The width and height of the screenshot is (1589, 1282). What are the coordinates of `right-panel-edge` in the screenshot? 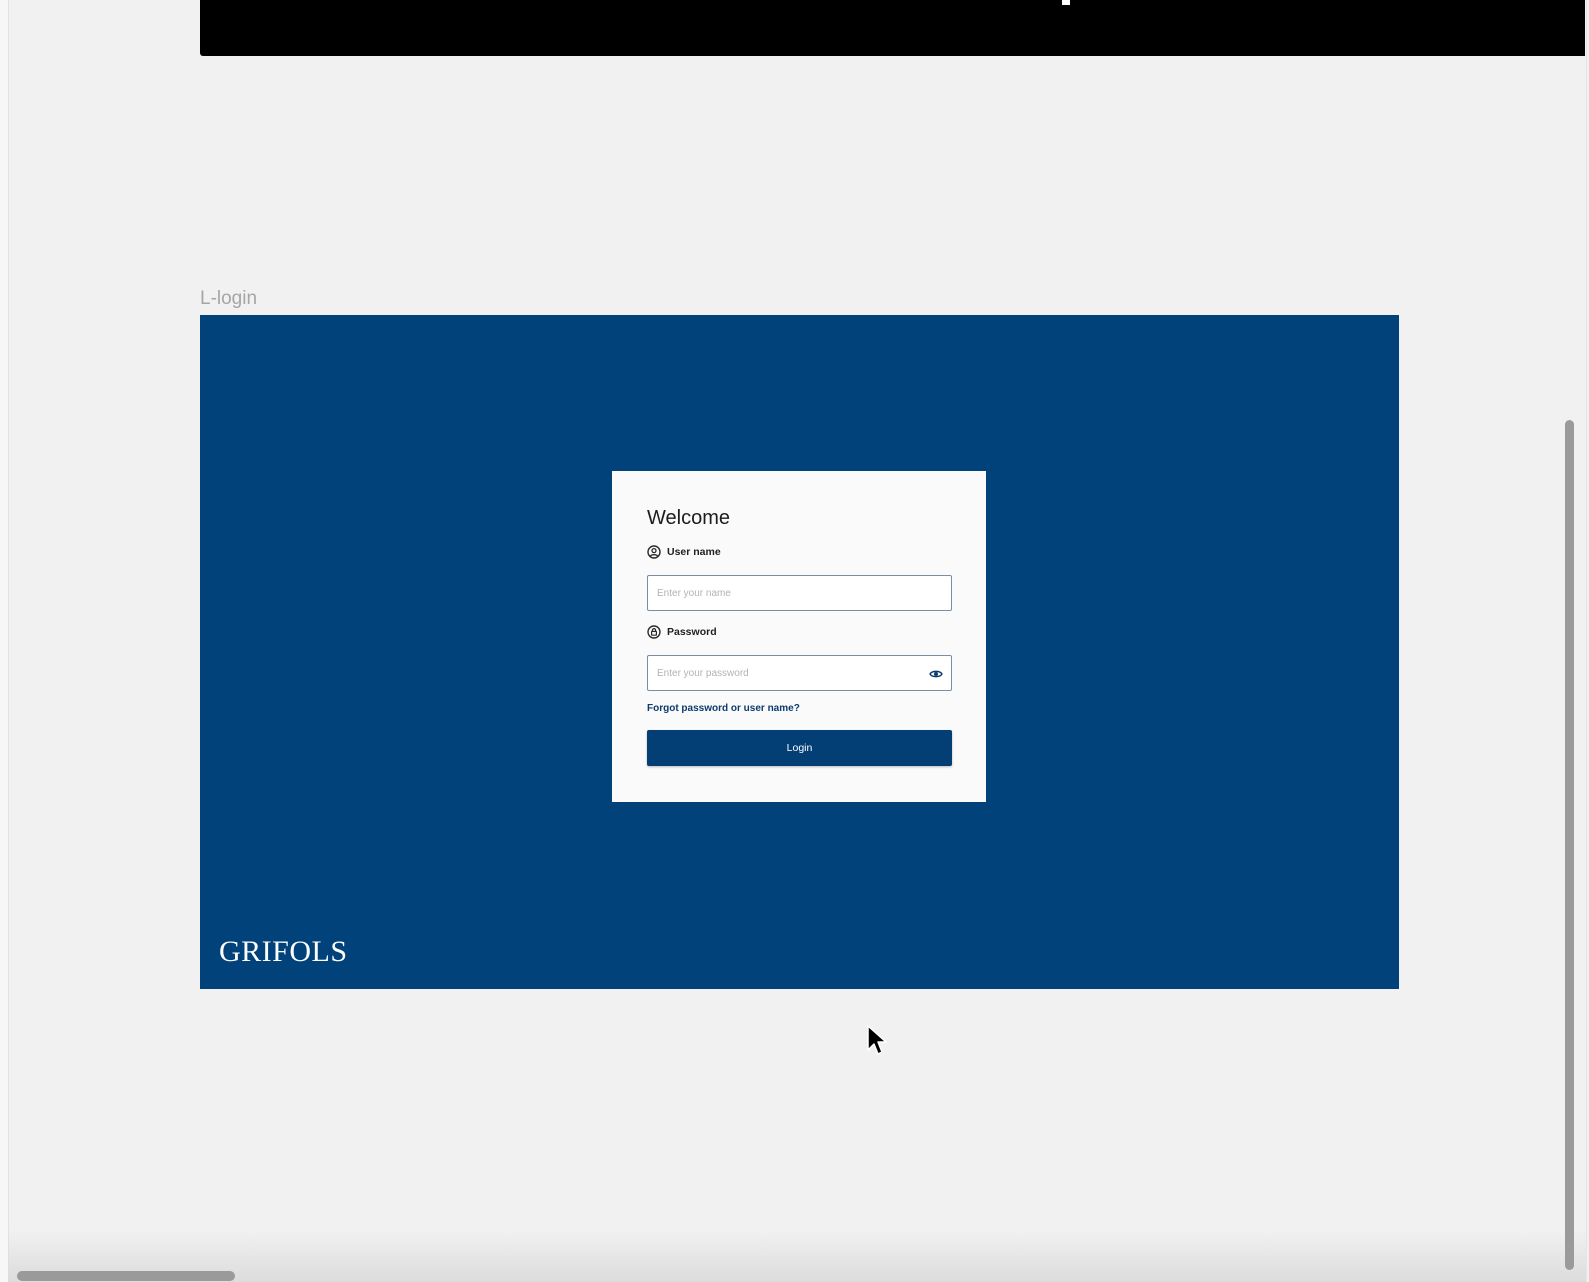 It's located at (1586, 641).